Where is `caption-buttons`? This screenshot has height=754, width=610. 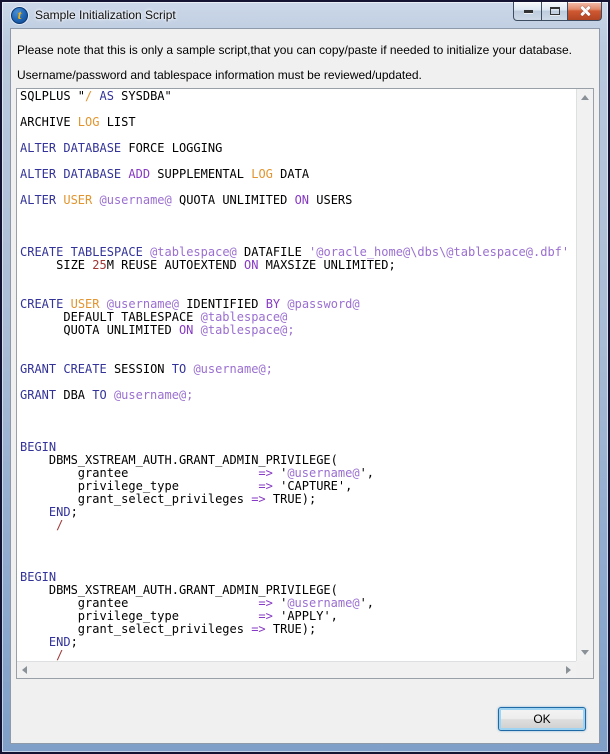
caption-buttons is located at coordinates (557, 11).